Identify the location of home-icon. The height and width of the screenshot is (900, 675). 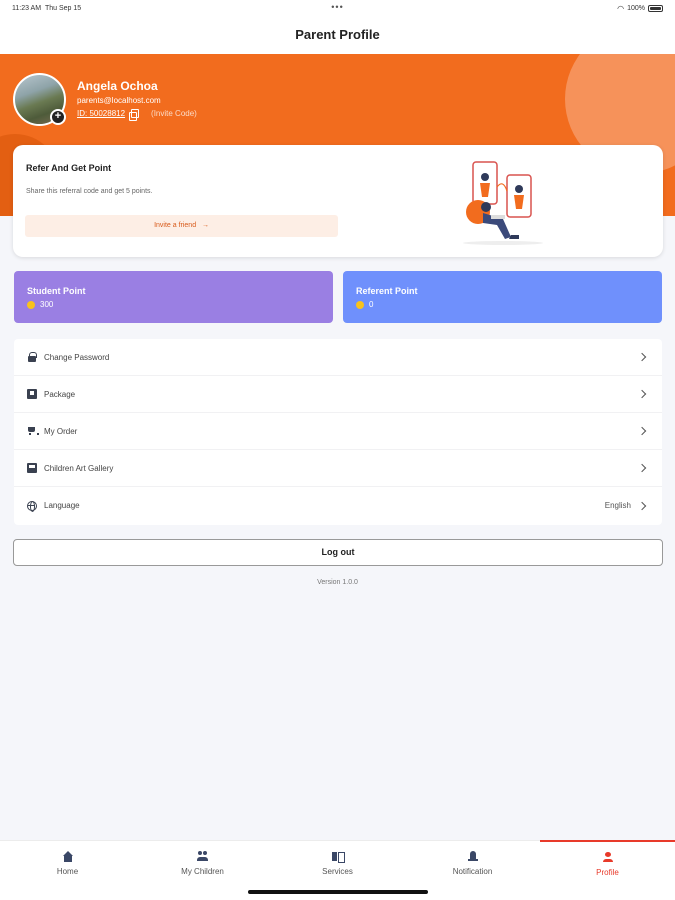
(68, 856).